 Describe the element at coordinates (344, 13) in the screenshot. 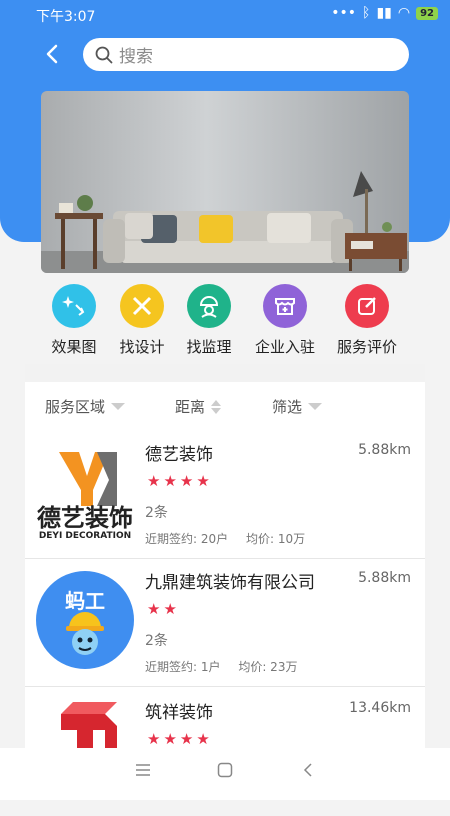

I see `more-dots-icon: •••` at that location.